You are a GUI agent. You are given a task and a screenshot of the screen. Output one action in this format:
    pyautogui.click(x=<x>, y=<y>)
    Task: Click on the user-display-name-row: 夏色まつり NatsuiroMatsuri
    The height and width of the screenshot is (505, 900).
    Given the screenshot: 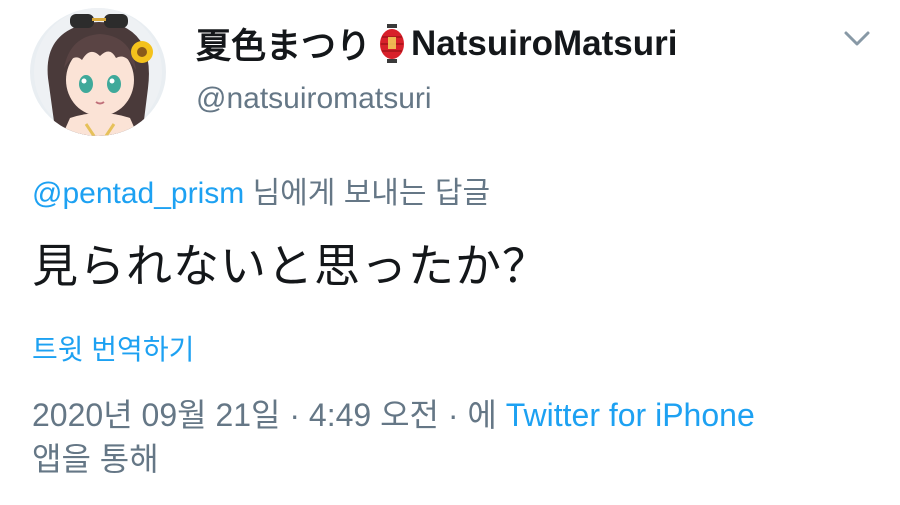 What is the action you would take?
    pyautogui.click(x=436, y=43)
    